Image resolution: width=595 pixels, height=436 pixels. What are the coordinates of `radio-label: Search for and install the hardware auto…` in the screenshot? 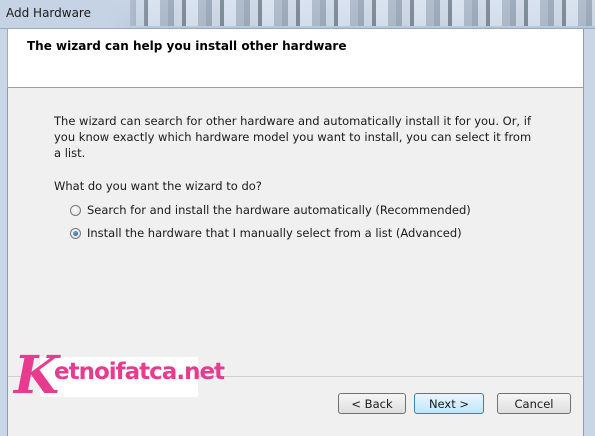 It's located at (279, 210).